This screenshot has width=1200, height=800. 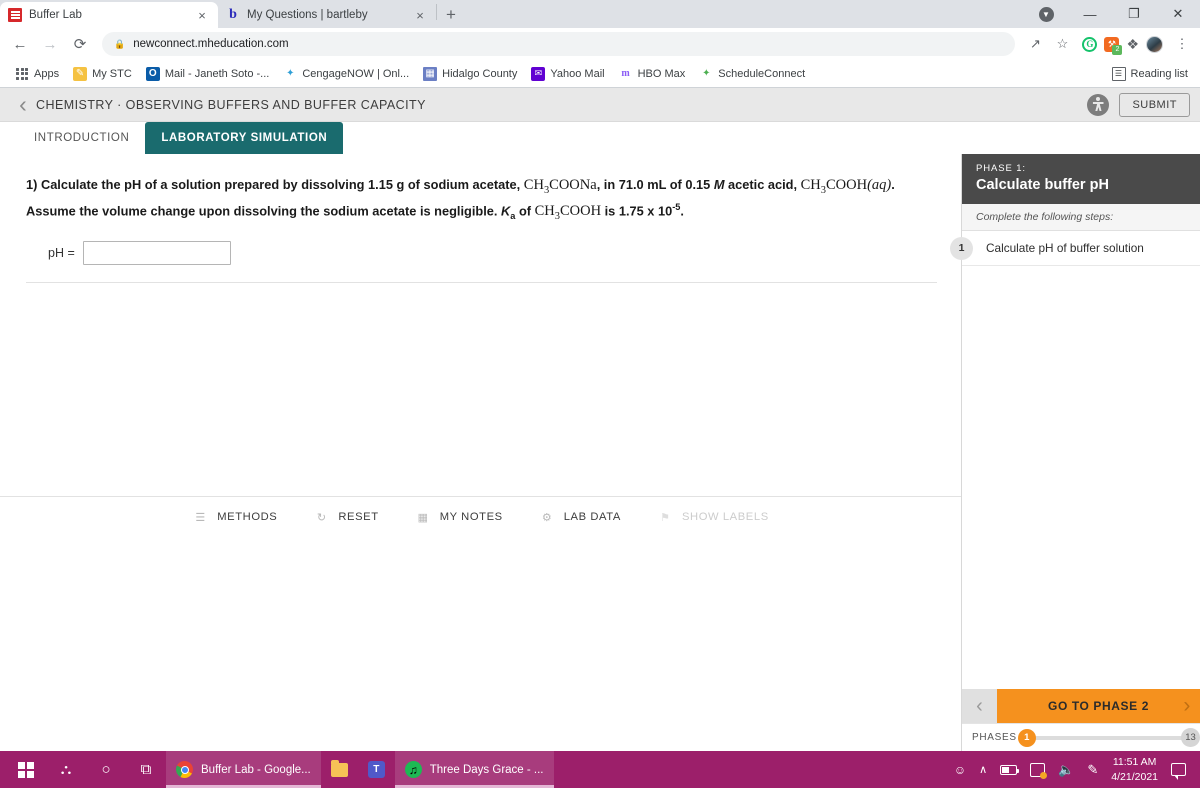 I want to click on battery-icon, so click(x=1010, y=769).